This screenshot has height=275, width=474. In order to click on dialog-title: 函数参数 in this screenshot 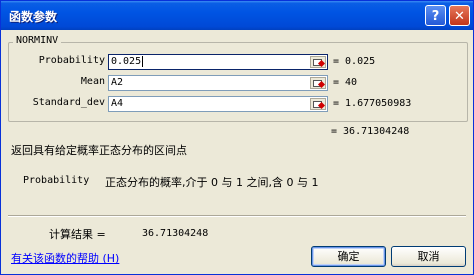, I will do `click(33, 17)`.